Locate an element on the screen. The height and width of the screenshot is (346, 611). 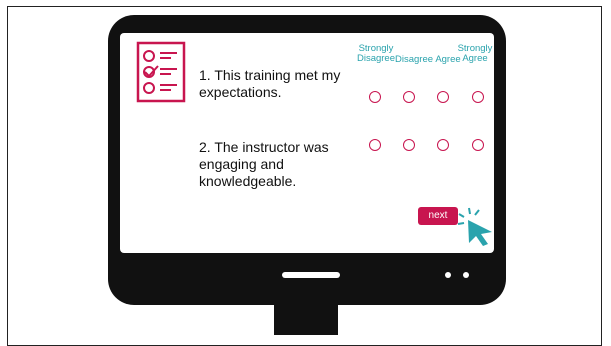
q2-radio-agree is located at coordinates (443, 145).